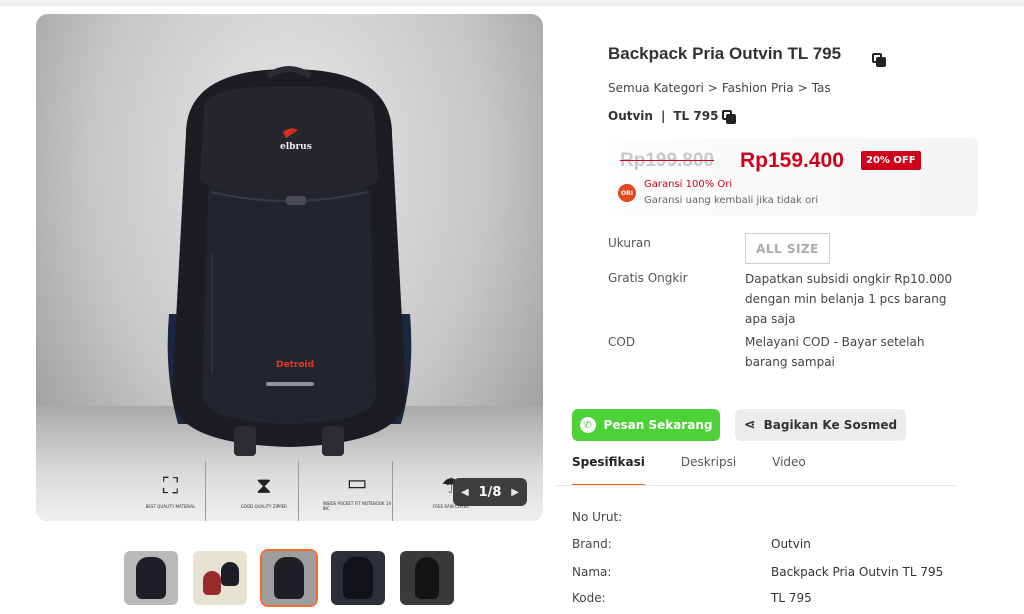 This screenshot has height=614, width=1024. I want to click on size-option-all-size: ALL SIZE, so click(787, 248).